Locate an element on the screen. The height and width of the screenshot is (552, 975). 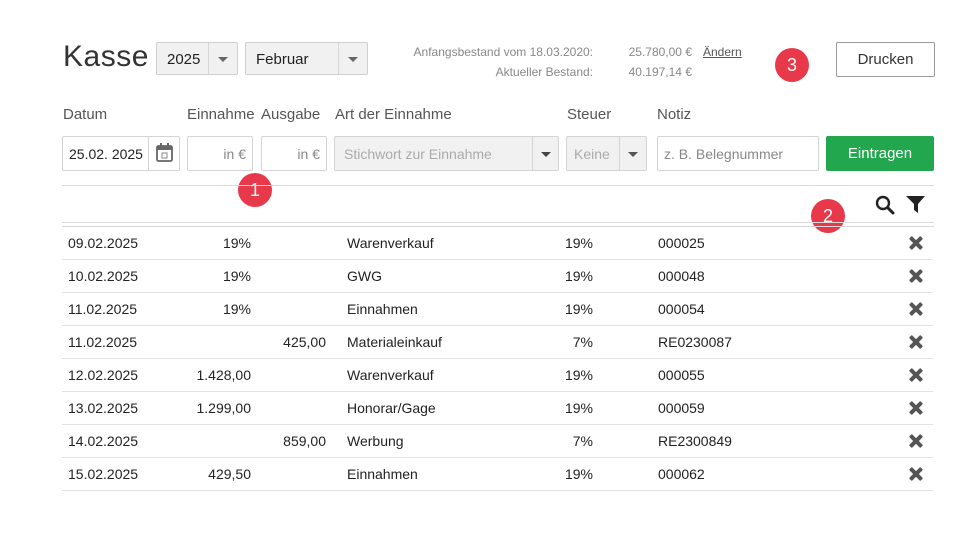
print-button: Drucken is located at coordinates (885, 59).